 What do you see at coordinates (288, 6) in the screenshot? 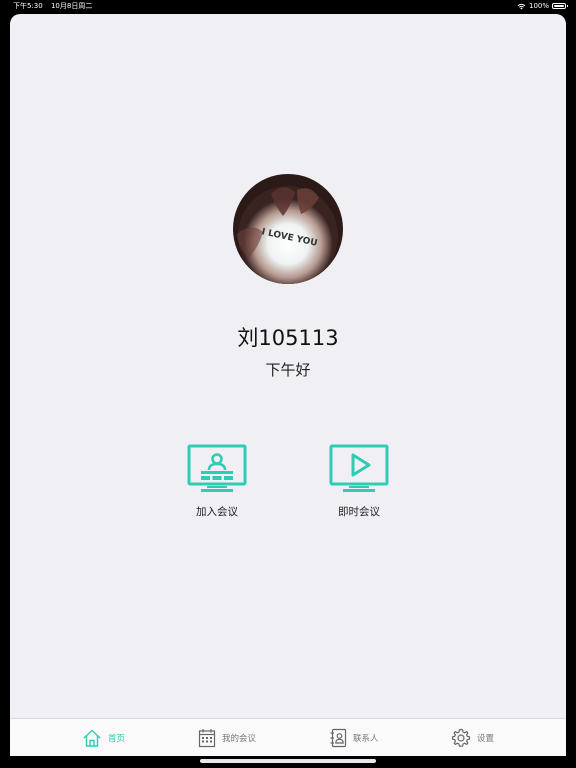
I see `status-bar: 下午5:30 10月8日周二 100%` at bounding box center [288, 6].